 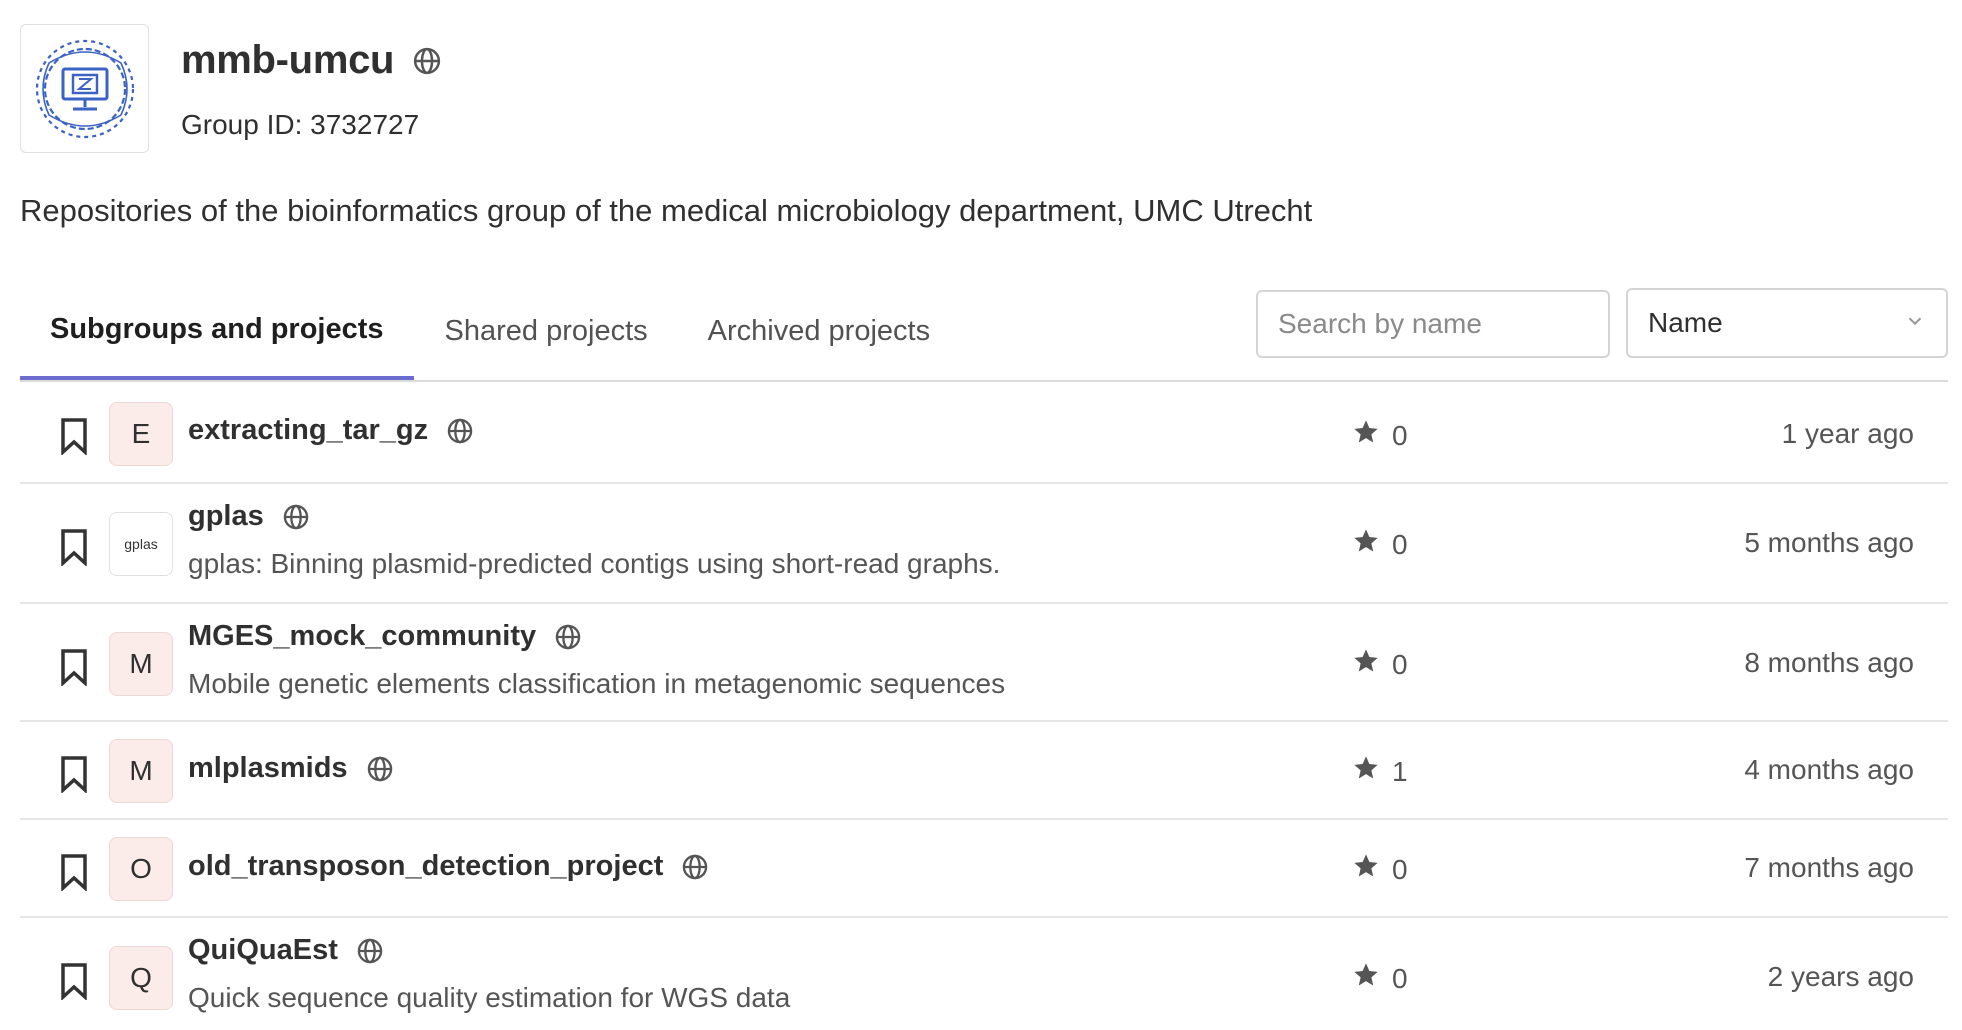 What do you see at coordinates (425, 866) in the screenshot?
I see `project-name: old_transposon_detection_project` at bounding box center [425, 866].